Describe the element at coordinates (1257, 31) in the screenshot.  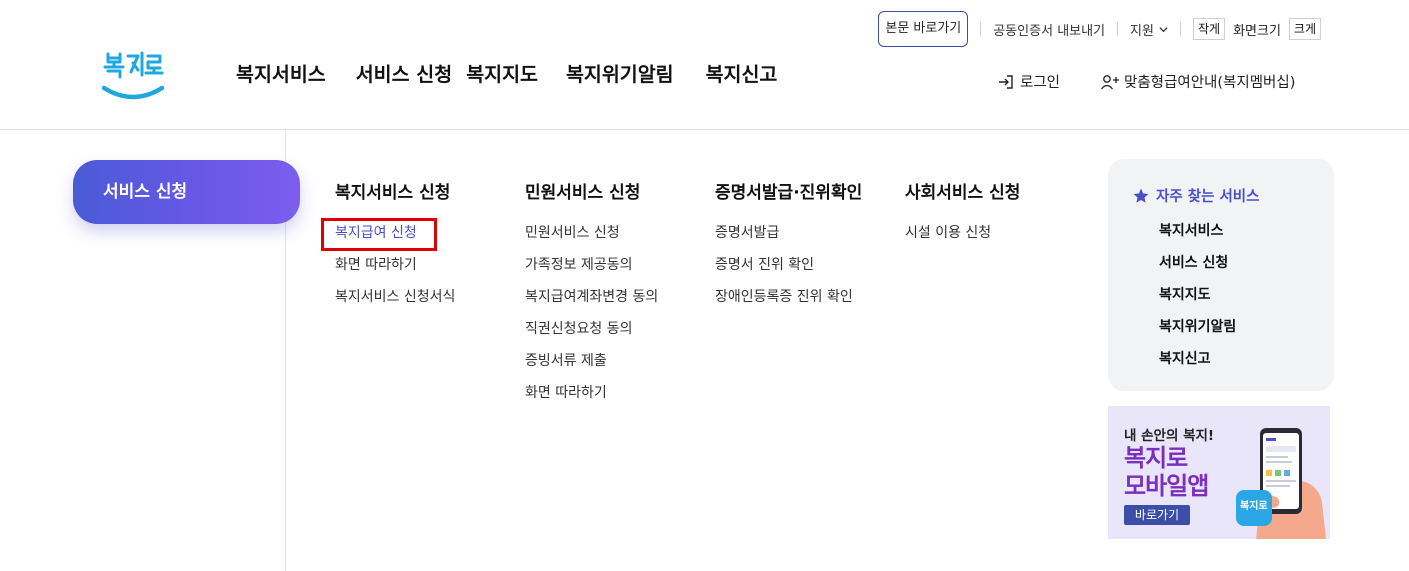
I see `font-size-label: 화면크기` at that location.